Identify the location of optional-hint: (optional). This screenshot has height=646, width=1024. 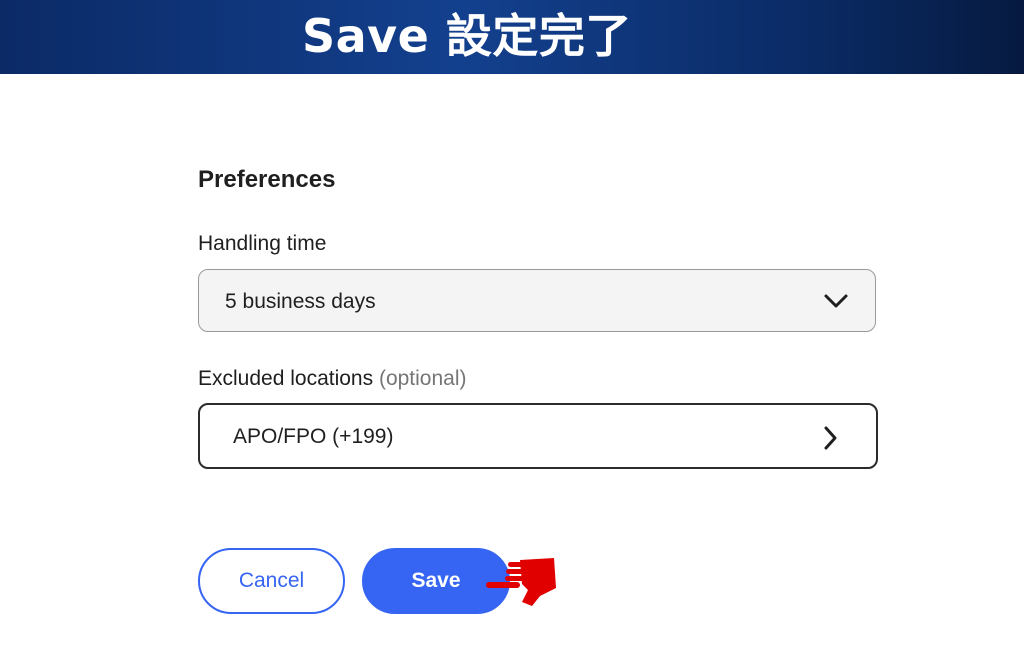
(422, 378).